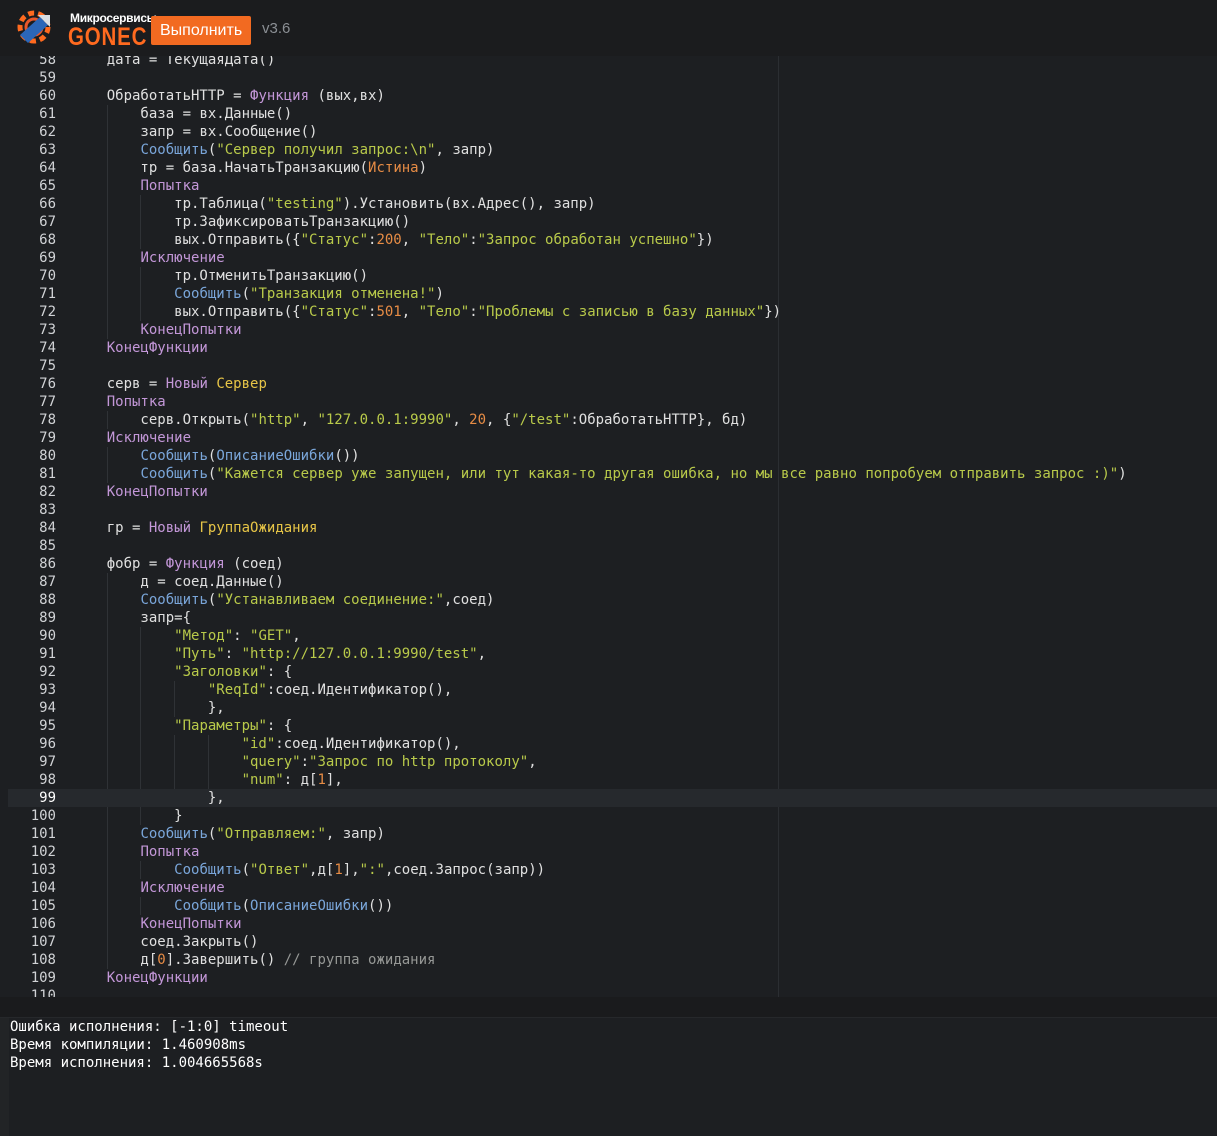 The height and width of the screenshot is (1136, 1217). Describe the element at coordinates (174, 62) in the screenshot. I see `code-token: дата = ТекущаяДата()` at that location.